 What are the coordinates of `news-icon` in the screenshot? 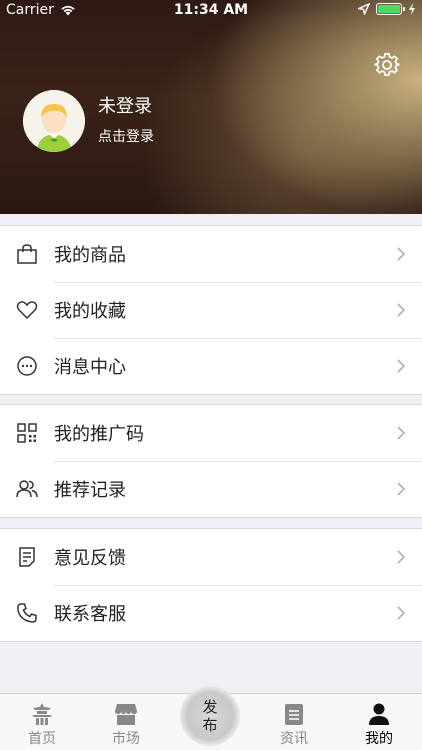 It's located at (294, 714).